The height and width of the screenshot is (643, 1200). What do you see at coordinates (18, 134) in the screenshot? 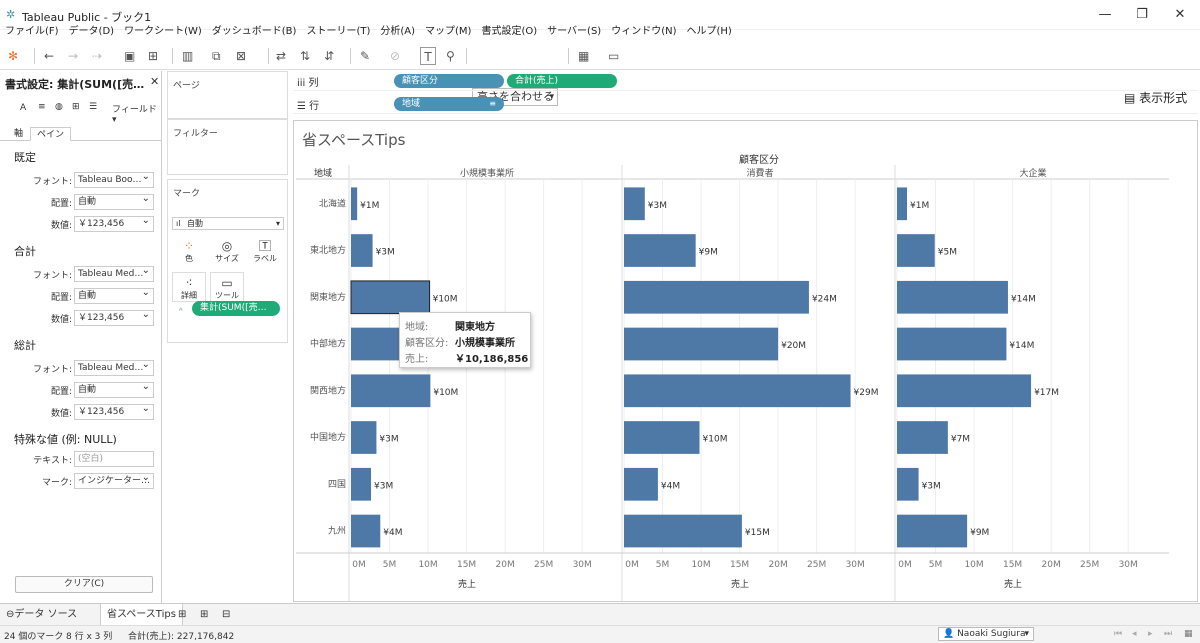
I see `tab-axis: 軸` at bounding box center [18, 134].